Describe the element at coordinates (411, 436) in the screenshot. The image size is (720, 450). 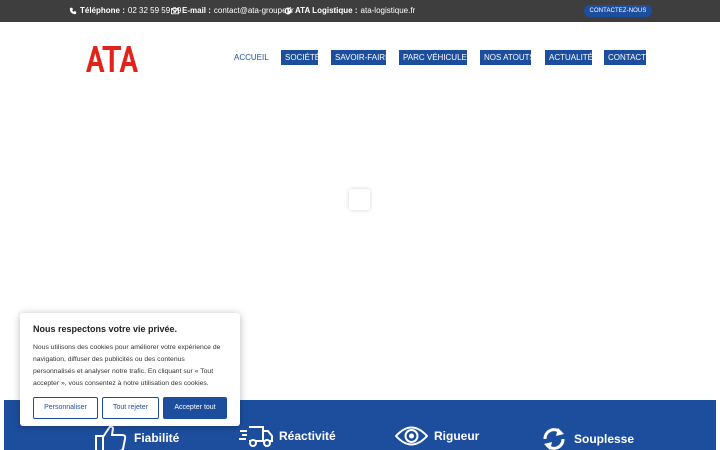
I see `eye-icon` at that location.